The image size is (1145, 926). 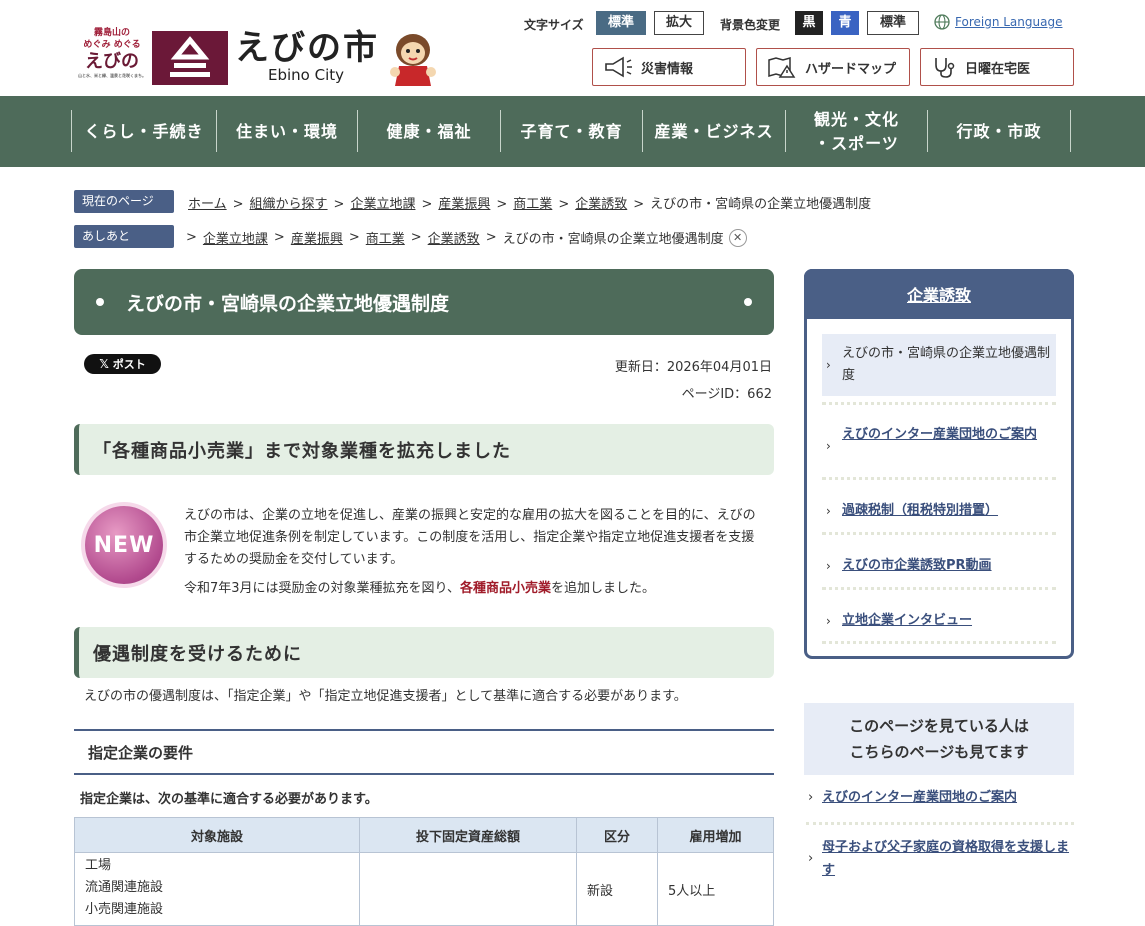 I want to click on history-current-page: えびの市・宮崎県の企業立地優遇制度, so click(x=613, y=239).